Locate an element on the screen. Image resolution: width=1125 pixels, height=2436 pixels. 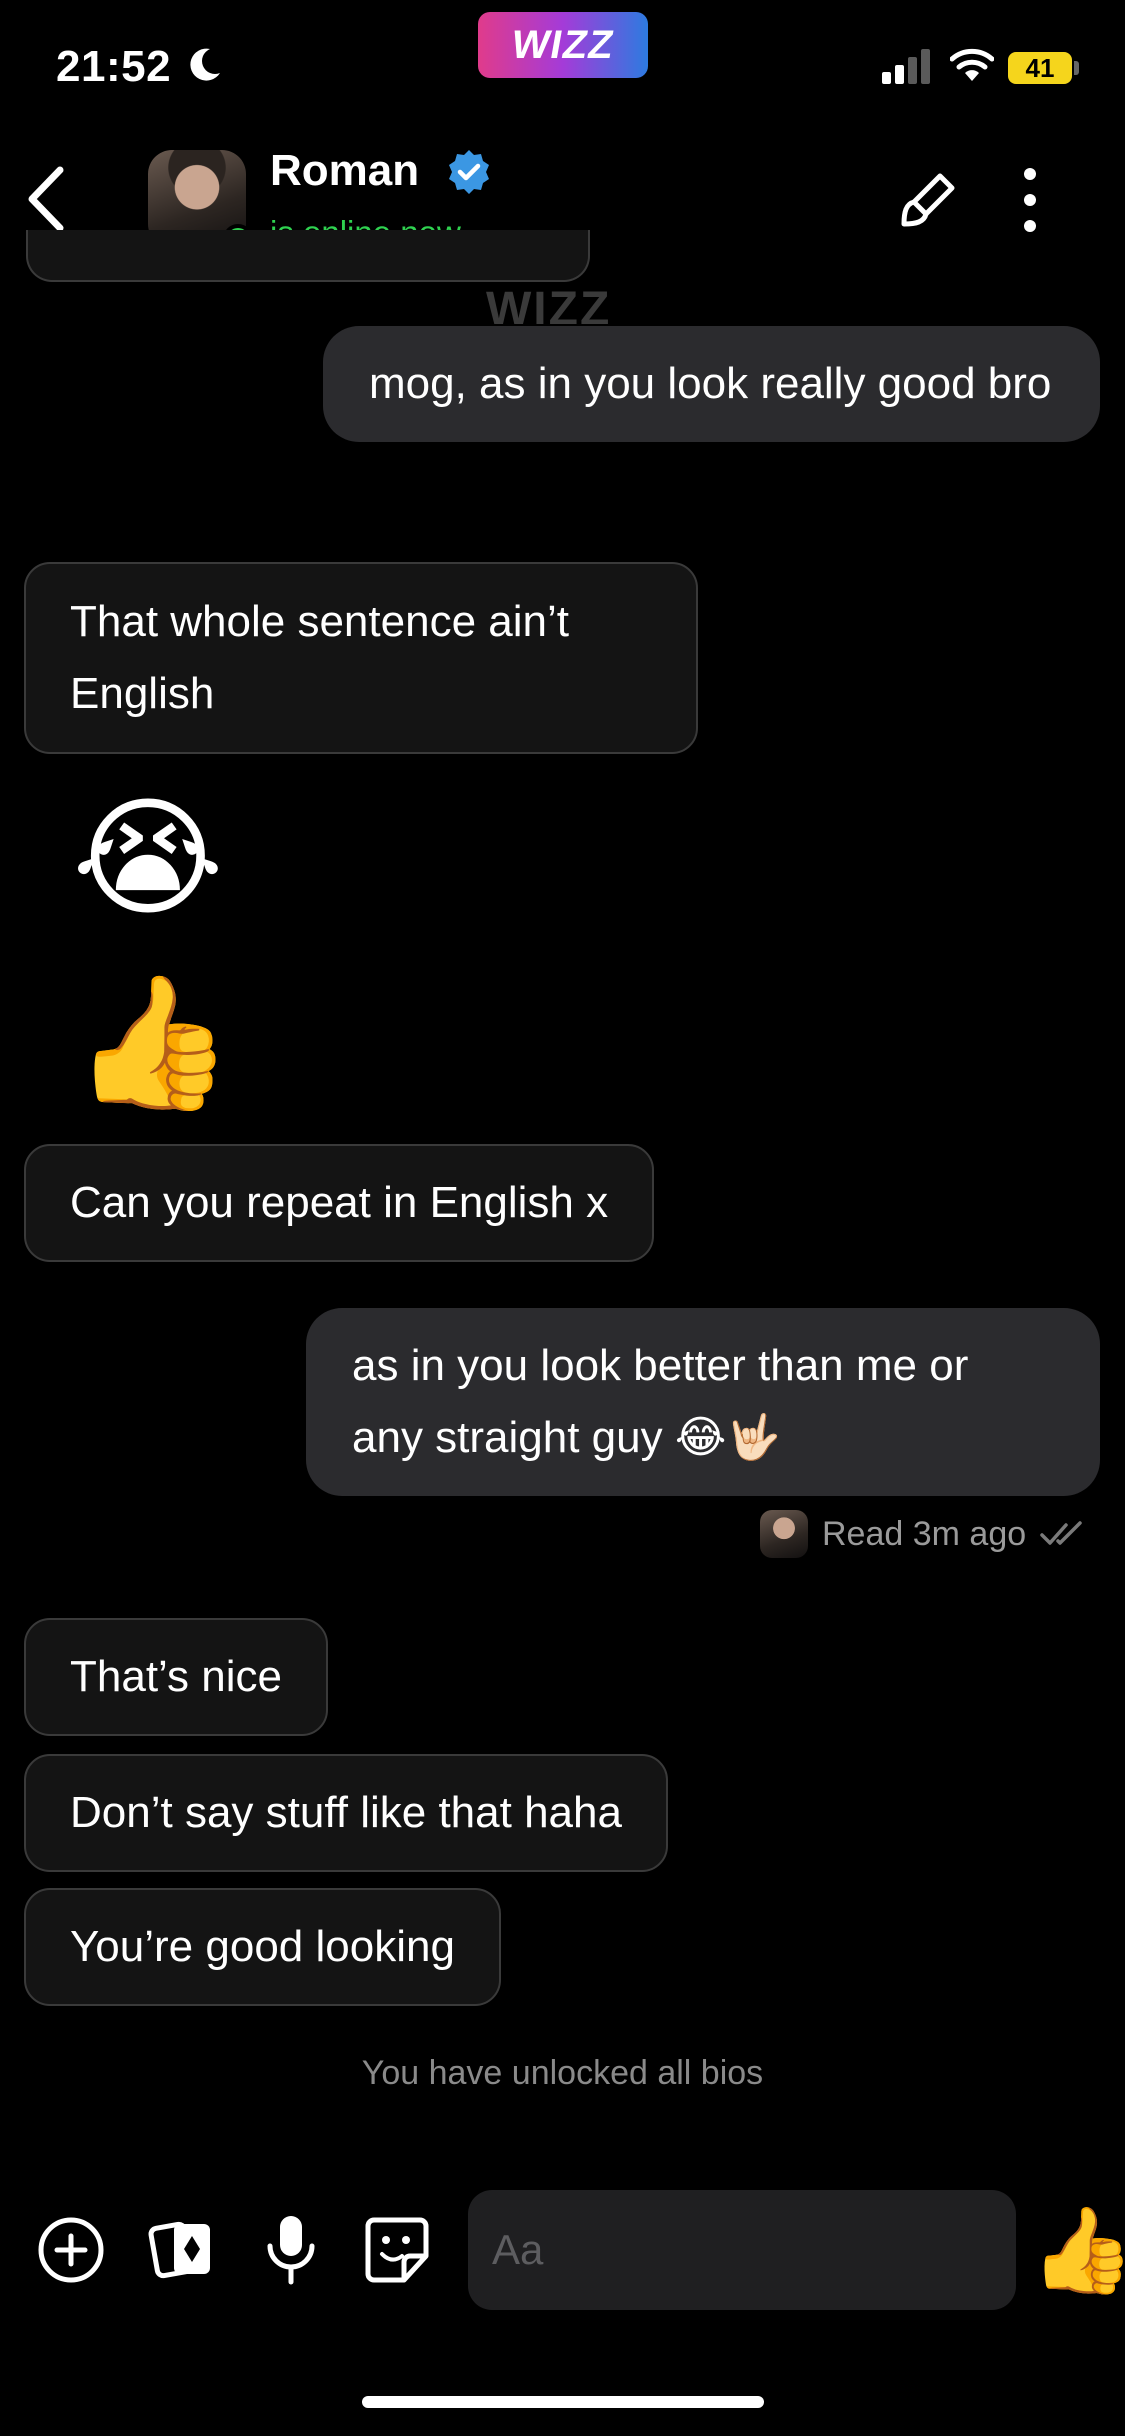
wizz-logo: WIZZ is located at coordinates (563, 45).